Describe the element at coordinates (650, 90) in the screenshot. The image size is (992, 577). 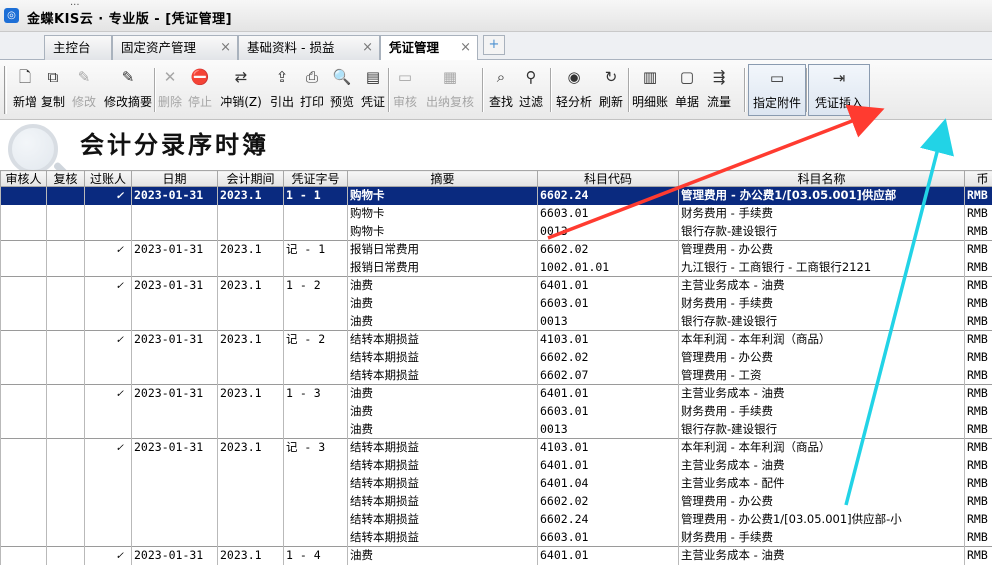
I see `ledger-button: ▥ 明细账` at that location.